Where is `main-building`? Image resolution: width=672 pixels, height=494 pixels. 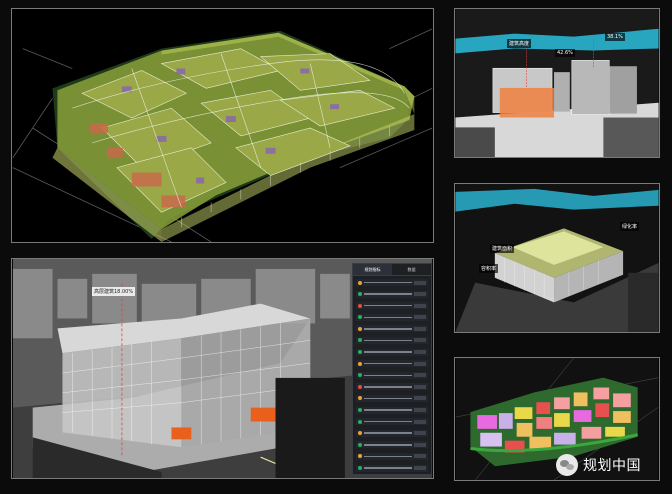
main-building is located at coordinates (171, 388).